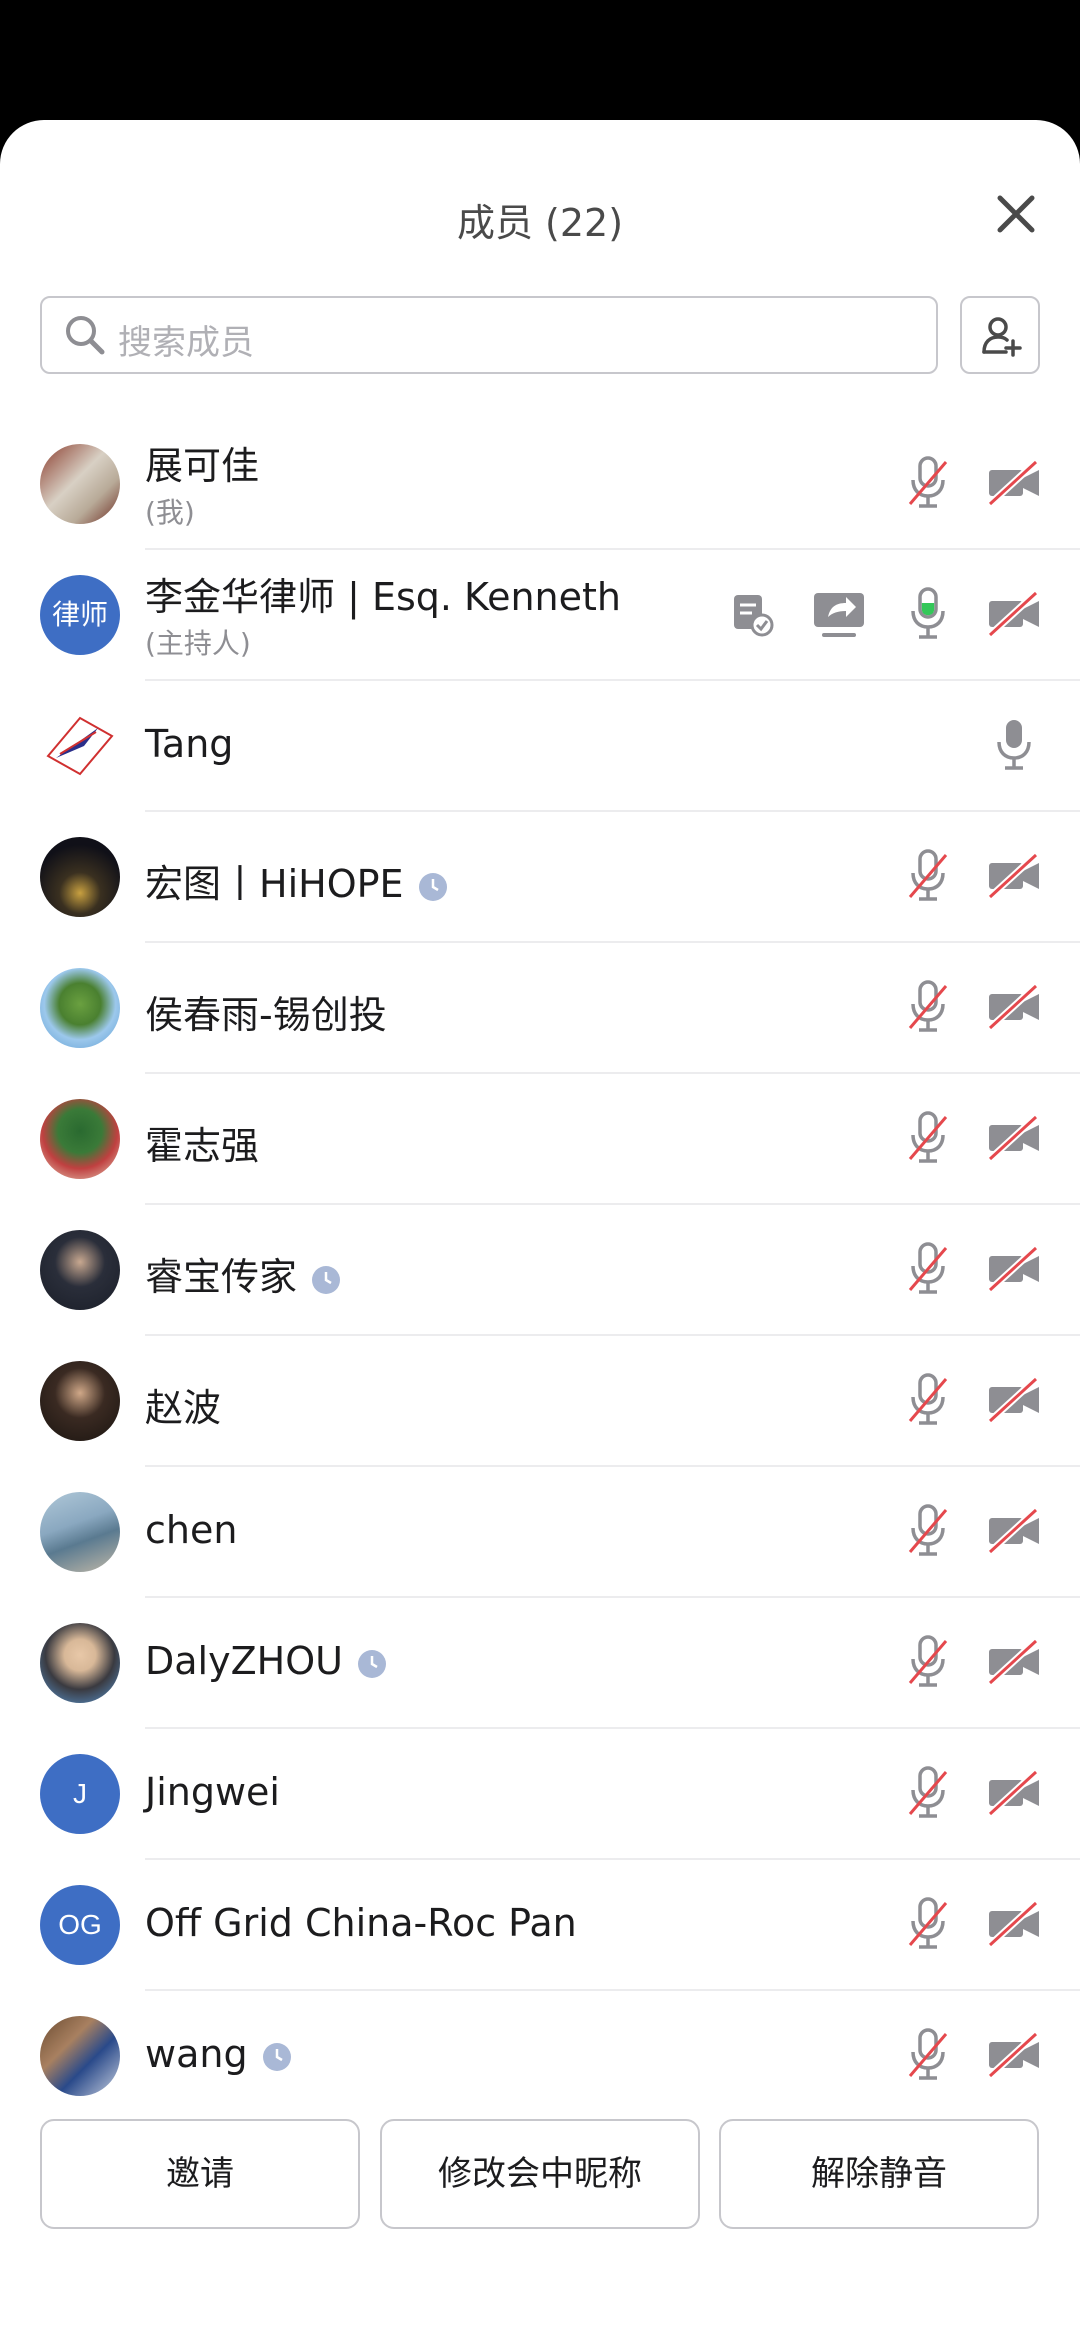 The width and height of the screenshot is (1080, 2341). Describe the element at coordinates (212, 1792) in the screenshot. I see `member-name: Jingwei` at that location.